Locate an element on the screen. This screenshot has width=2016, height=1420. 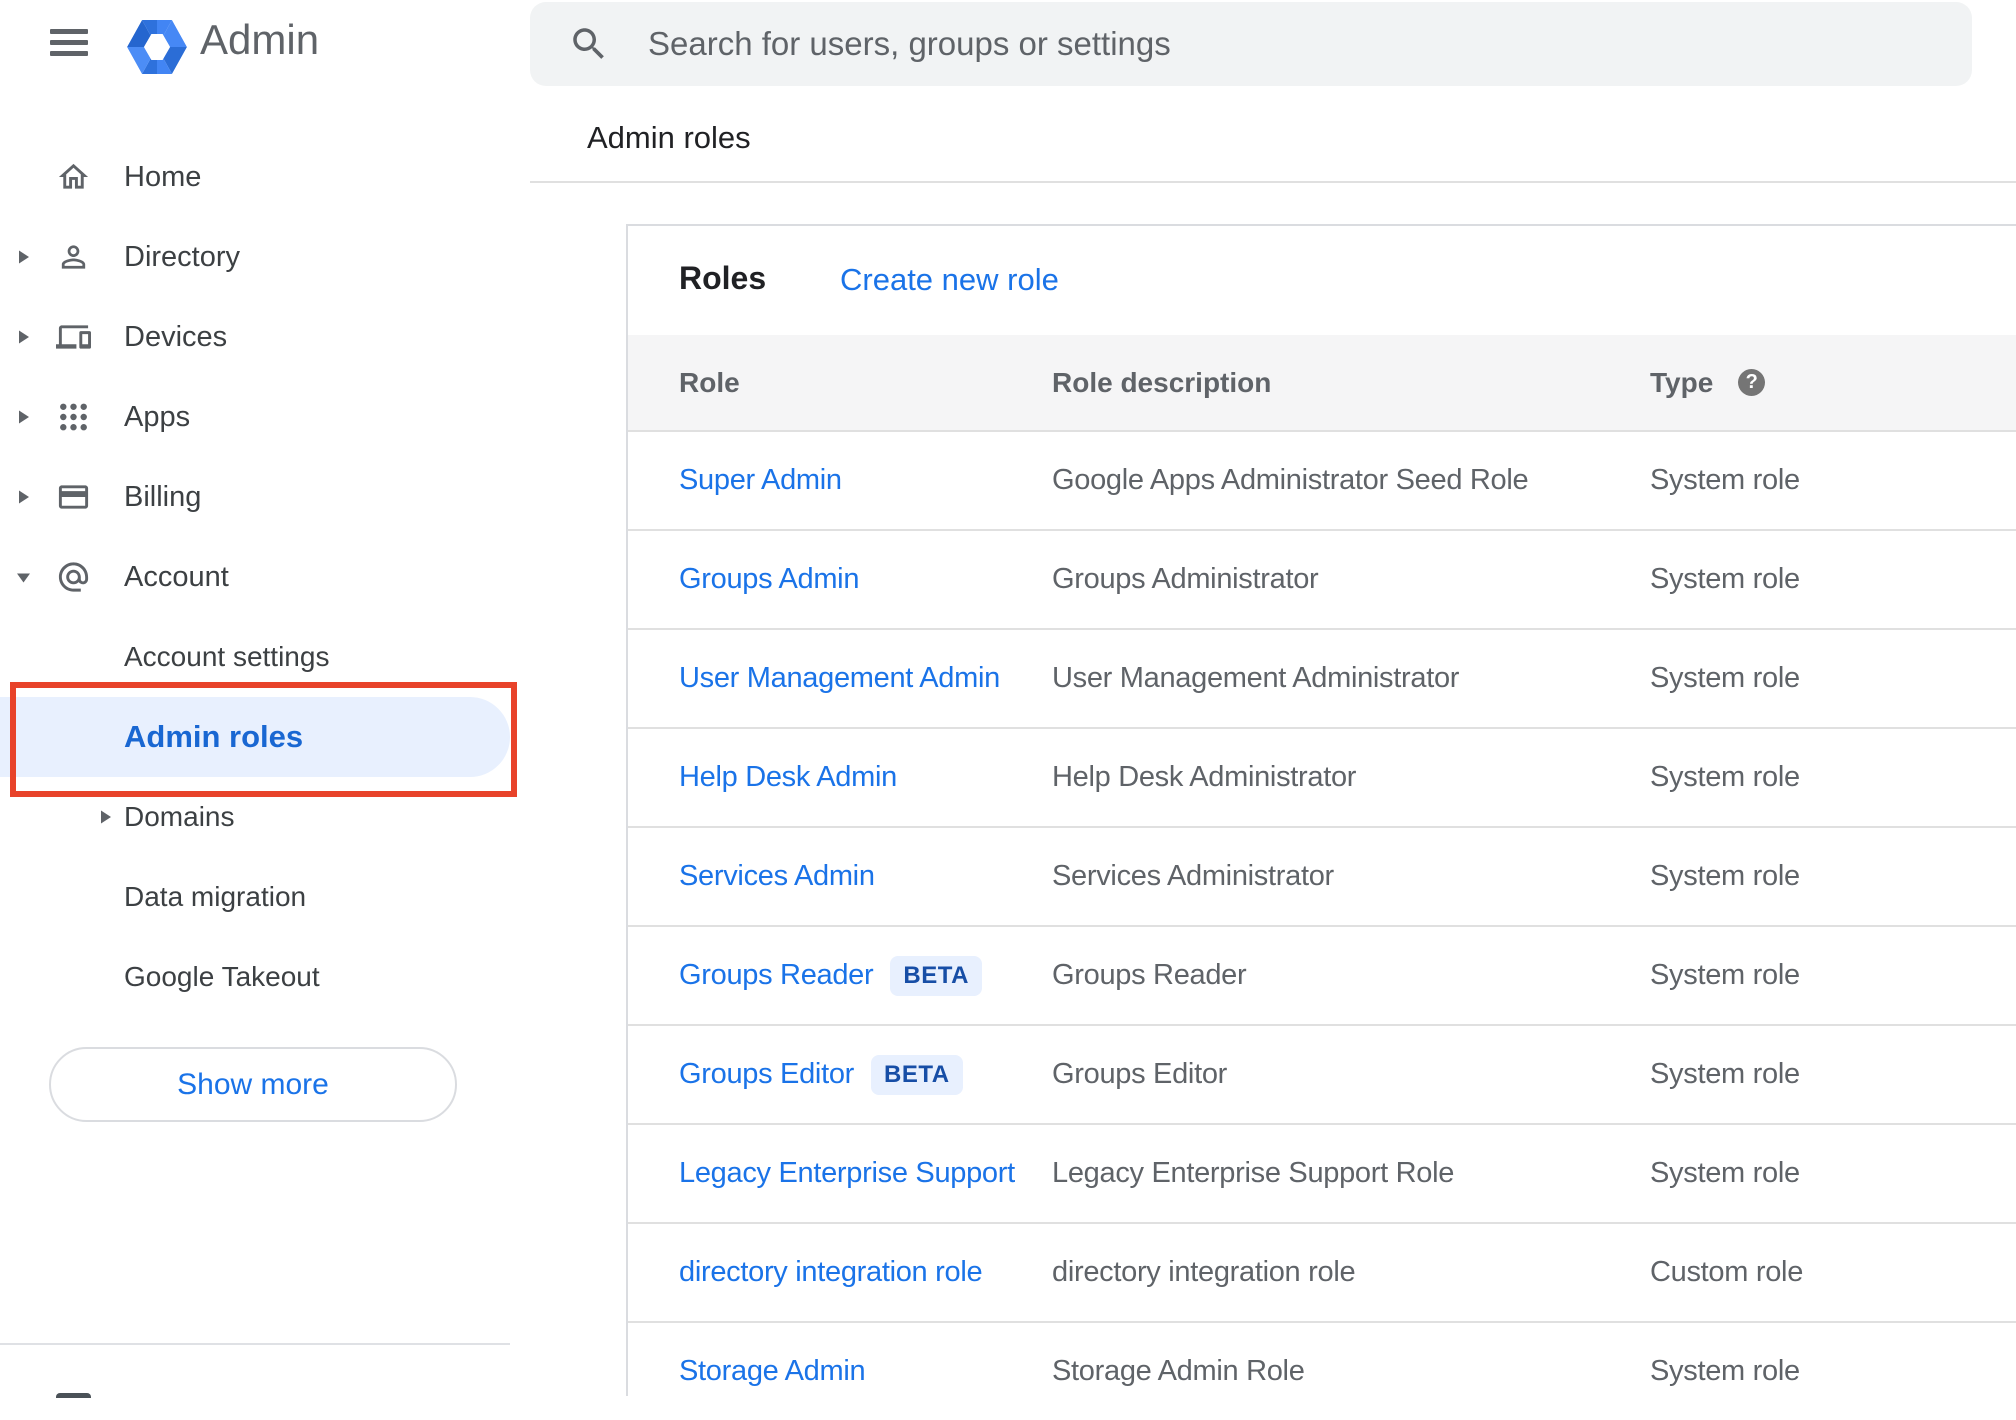
sidebar-item-label: Google Takeout is located at coordinates (222, 976).